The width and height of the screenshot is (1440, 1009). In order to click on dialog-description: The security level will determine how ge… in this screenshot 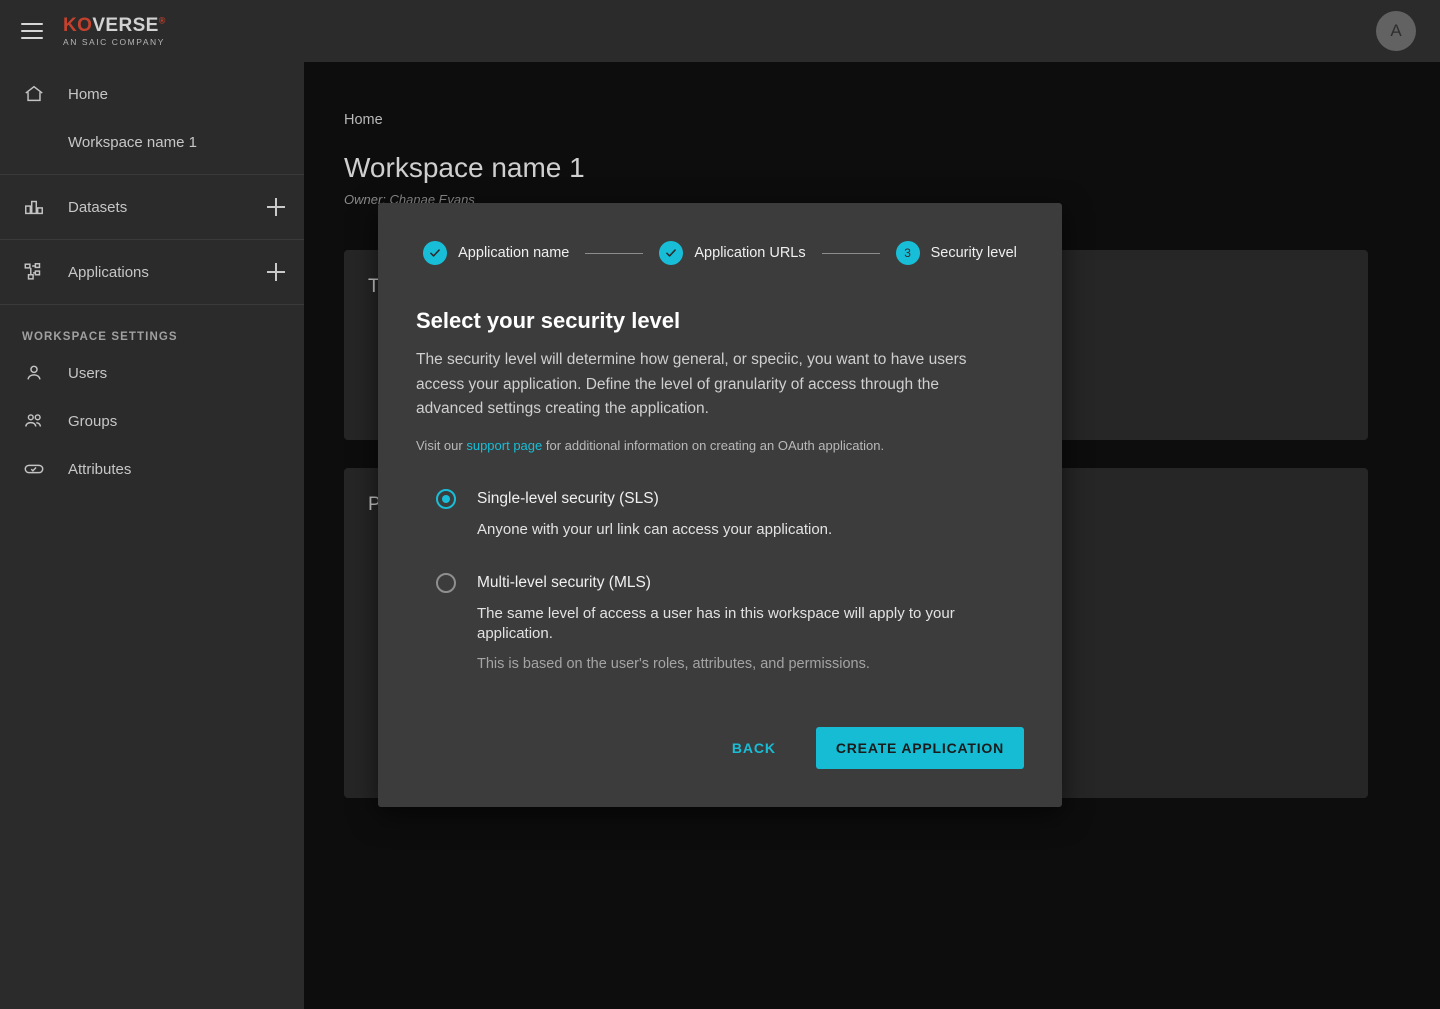, I will do `click(691, 384)`.